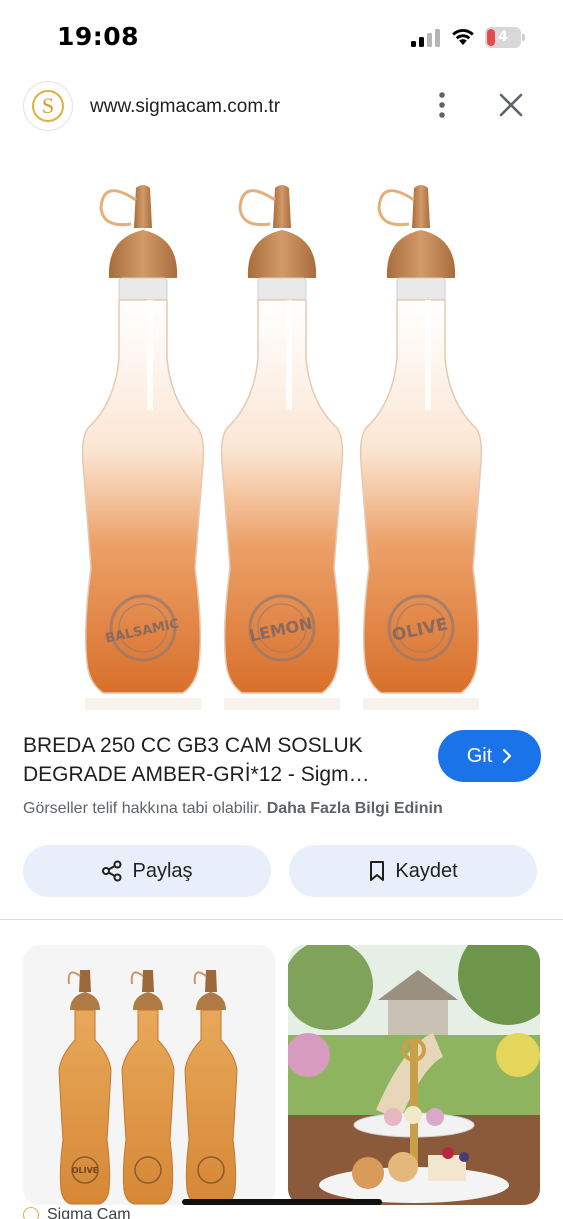 The image size is (563, 1219). What do you see at coordinates (162, 870) in the screenshot?
I see `share-button-label: Paylaş` at bounding box center [162, 870].